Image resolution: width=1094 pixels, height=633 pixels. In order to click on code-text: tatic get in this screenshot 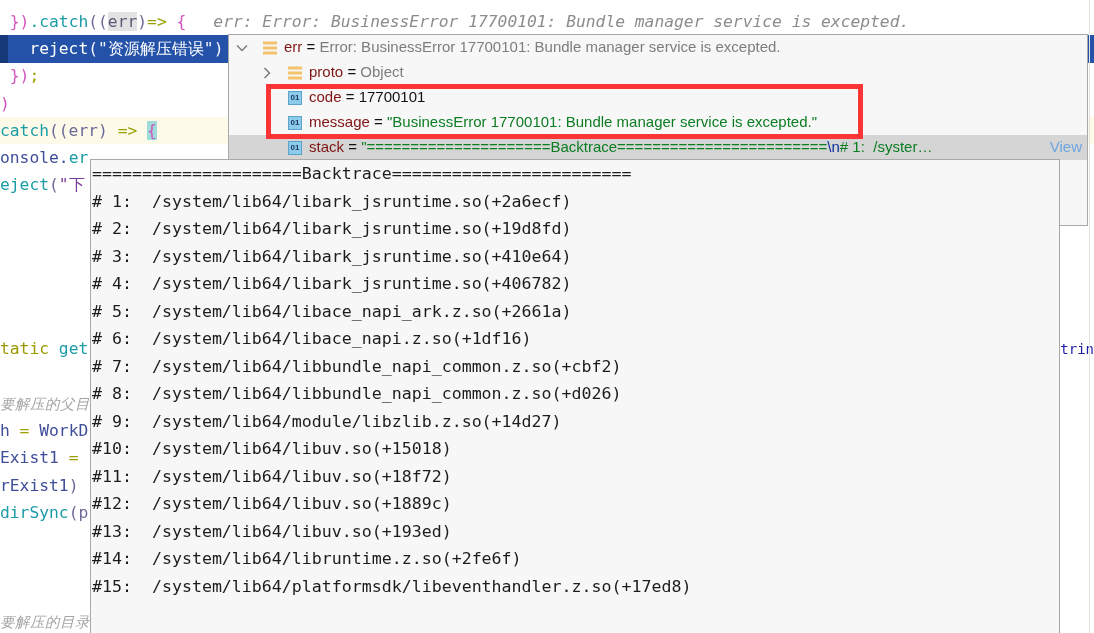, I will do `click(44, 349)`.